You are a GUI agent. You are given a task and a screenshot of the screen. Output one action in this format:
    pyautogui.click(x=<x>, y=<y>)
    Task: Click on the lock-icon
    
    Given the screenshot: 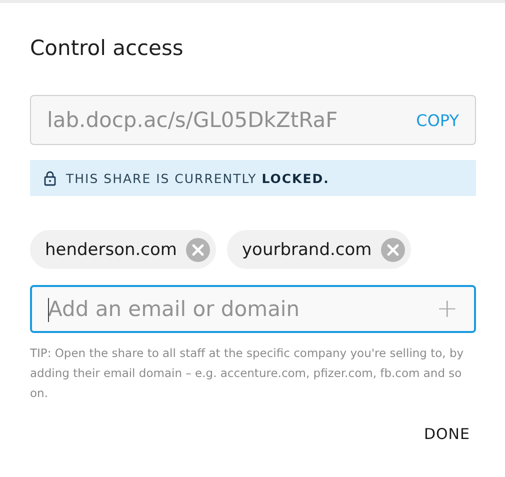 What is the action you would take?
    pyautogui.click(x=50, y=178)
    